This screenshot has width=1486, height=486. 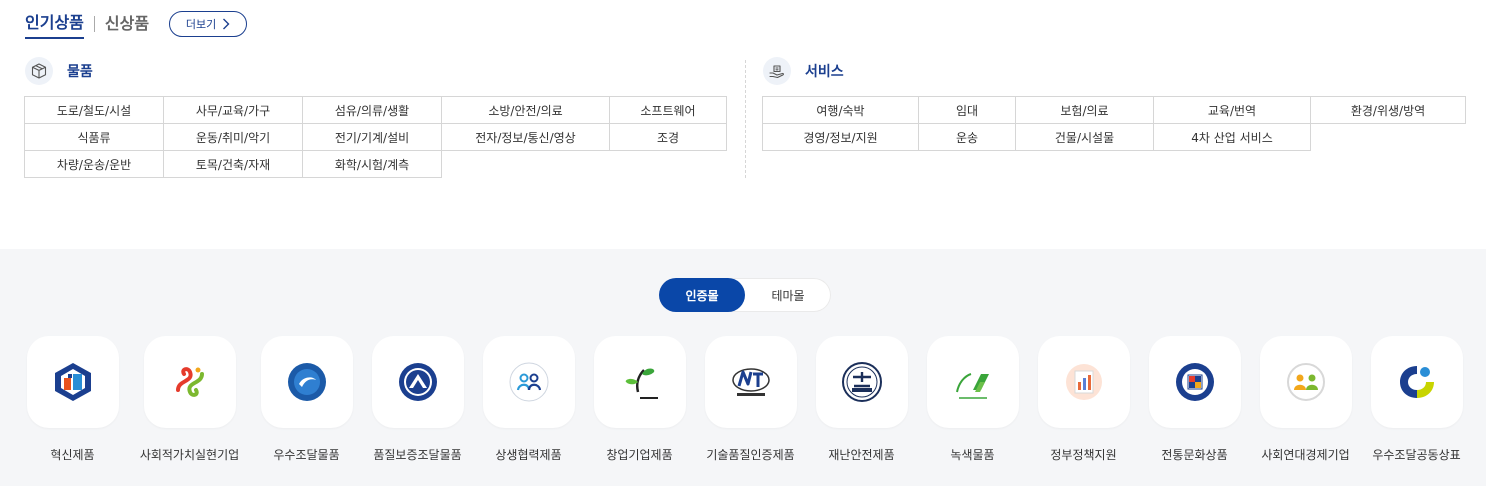 What do you see at coordinates (777, 71) in the screenshot?
I see `service-hand-icon` at bounding box center [777, 71].